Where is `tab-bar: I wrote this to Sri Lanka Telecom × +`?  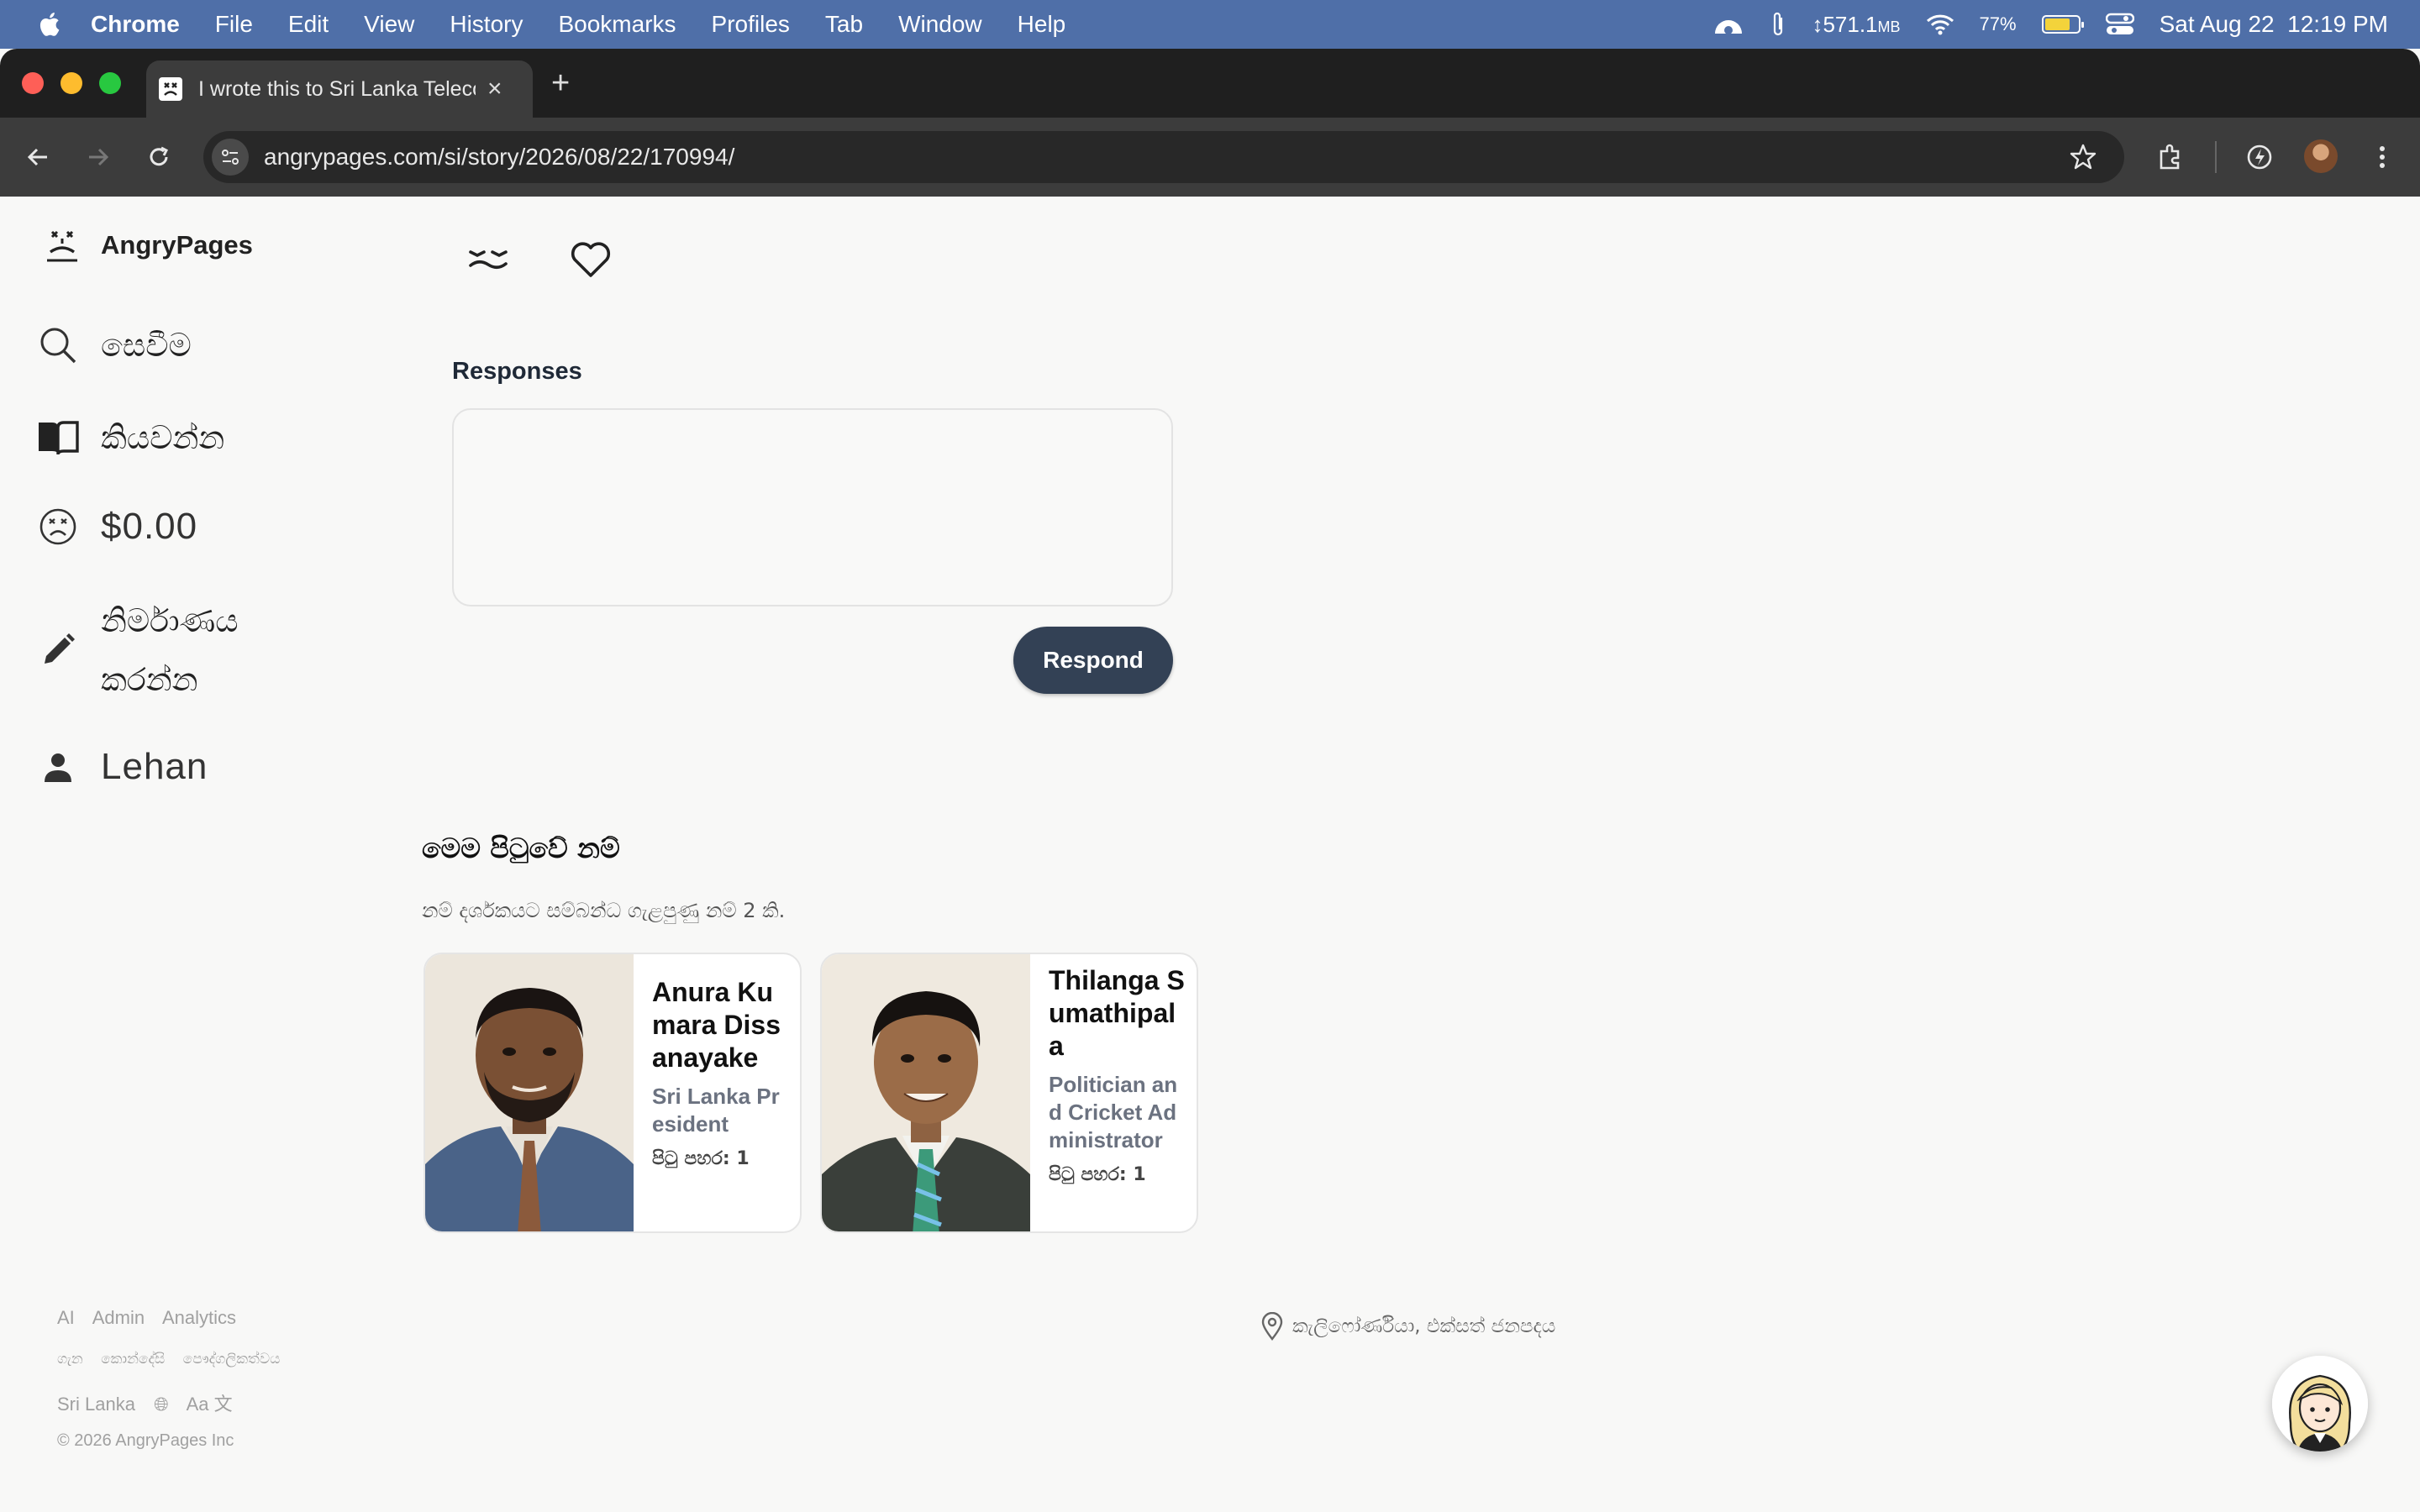 tab-bar: I wrote this to Sri Lanka Telecom × + is located at coordinates (1210, 83).